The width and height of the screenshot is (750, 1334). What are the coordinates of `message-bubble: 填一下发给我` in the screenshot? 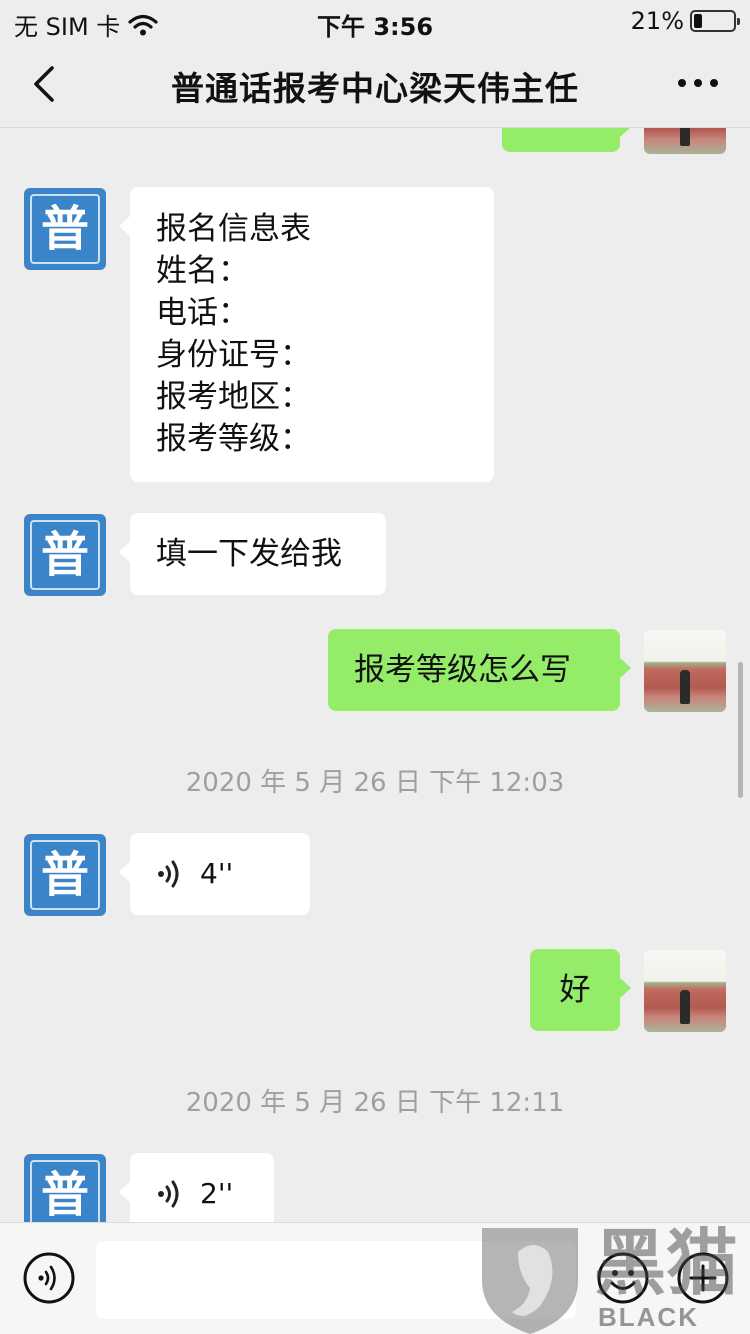 It's located at (252, 554).